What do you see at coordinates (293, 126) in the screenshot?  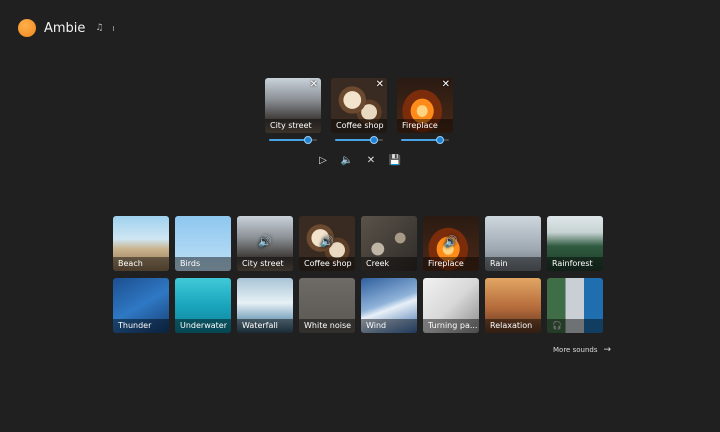 I see `active-sound-label: City street` at bounding box center [293, 126].